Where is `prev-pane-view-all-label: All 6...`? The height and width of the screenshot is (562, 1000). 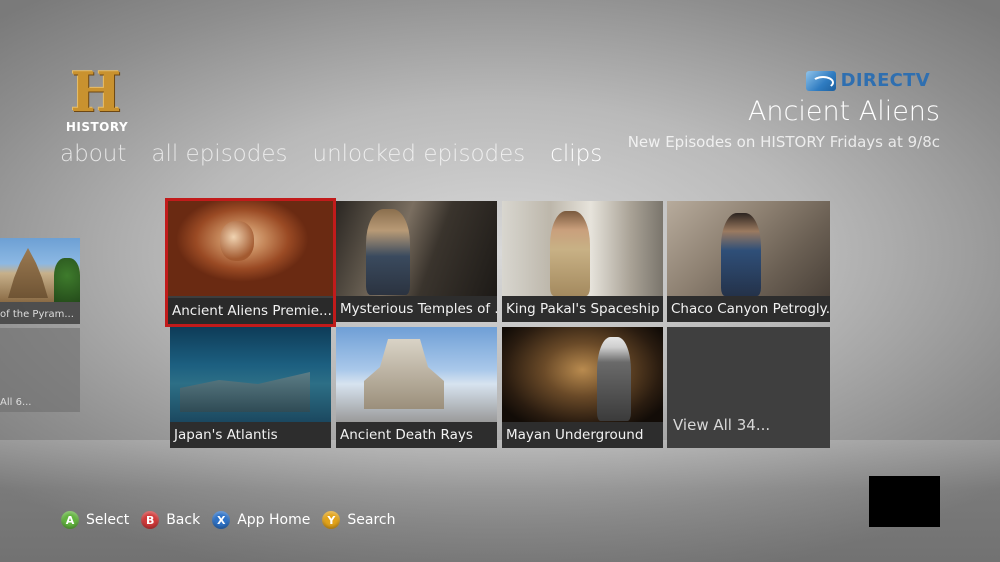
prev-pane-view-all-label: All 6... is located at coordinates (16, 402).